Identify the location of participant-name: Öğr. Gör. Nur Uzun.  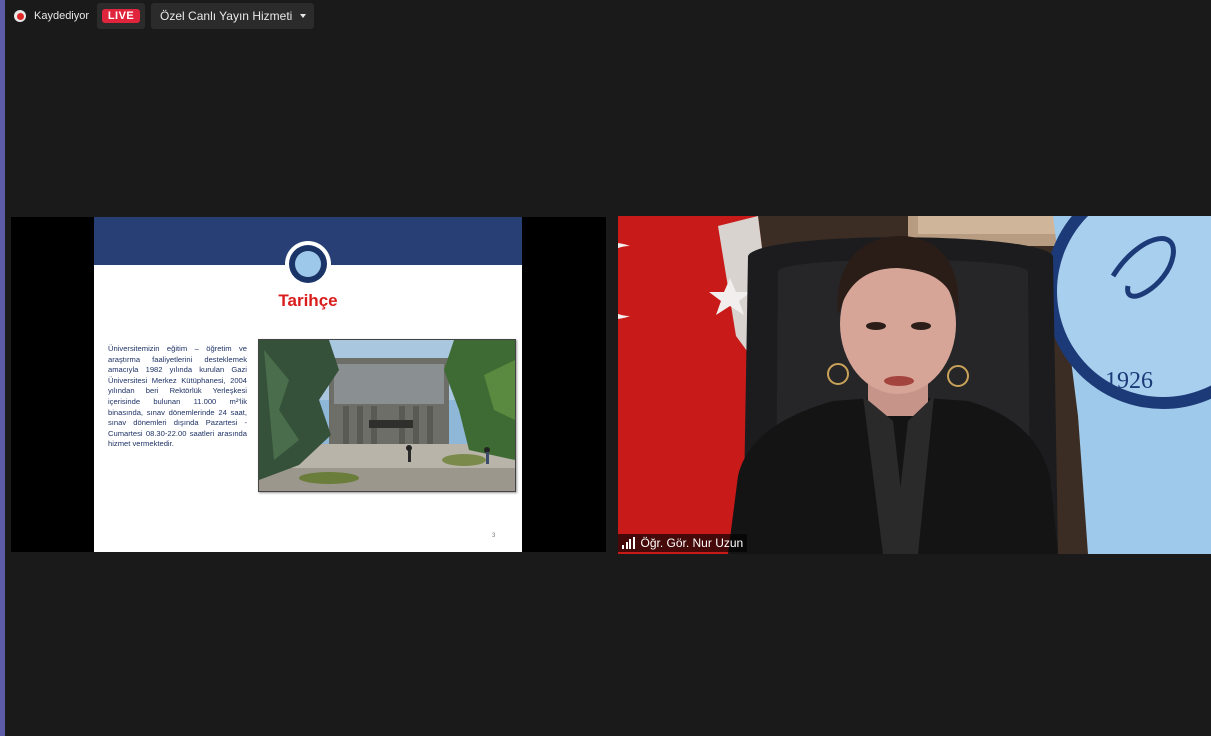
(692, 543).